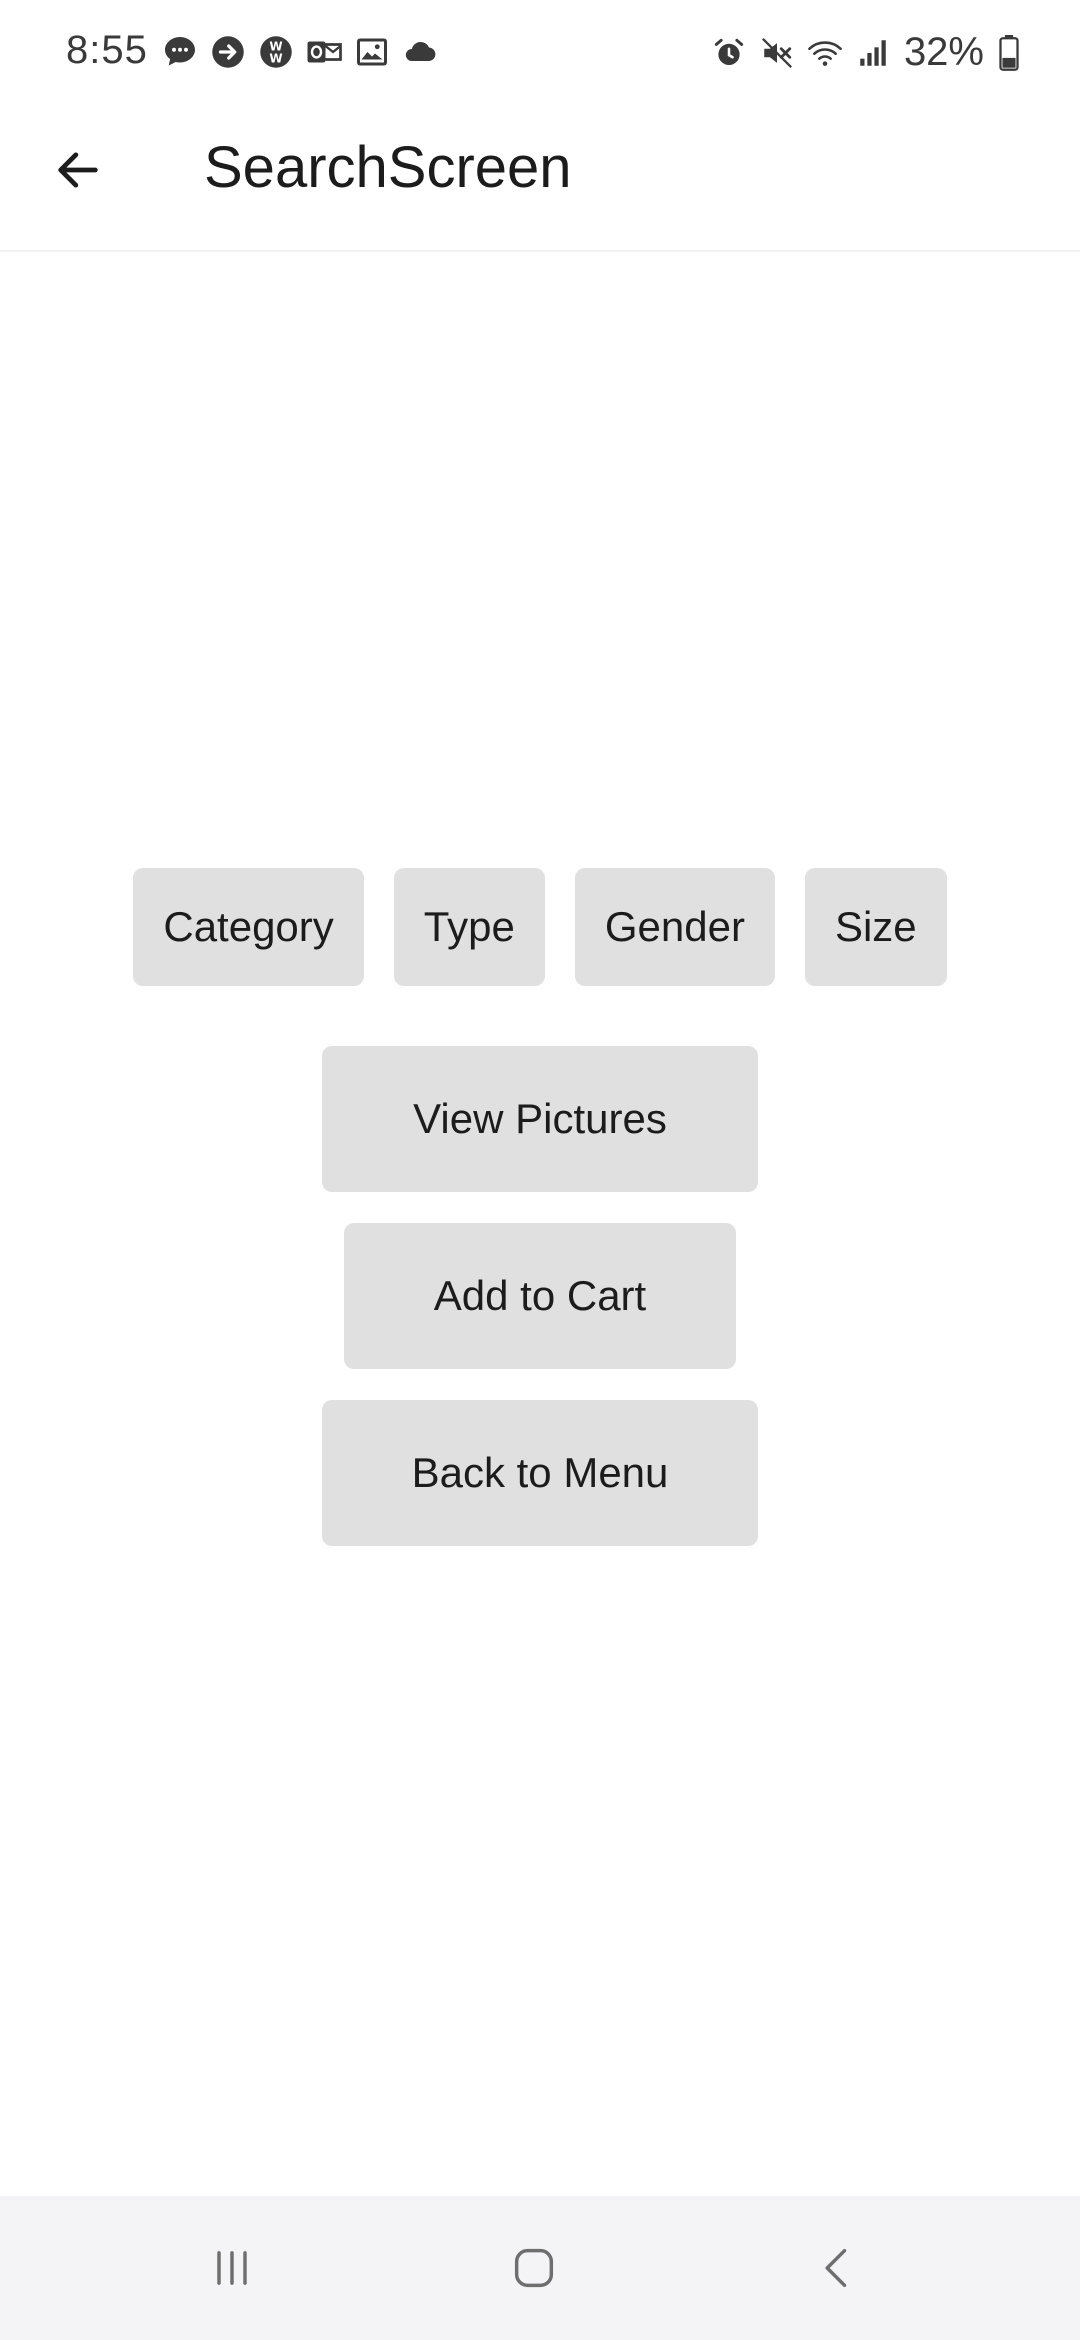  I want to click on svg-text: W, so click(275, 59).